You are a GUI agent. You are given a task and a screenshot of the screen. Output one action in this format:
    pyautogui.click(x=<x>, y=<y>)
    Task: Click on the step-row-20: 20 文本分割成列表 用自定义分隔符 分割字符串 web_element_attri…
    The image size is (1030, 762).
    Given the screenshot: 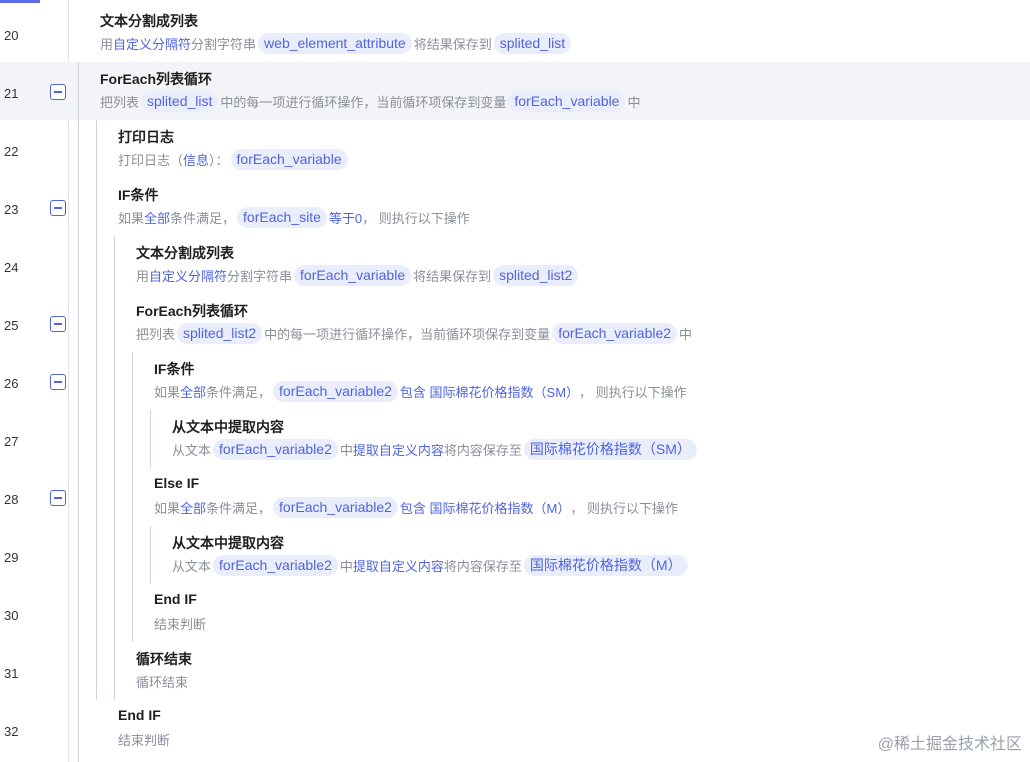 What is the action you would take?
    pyautogui.click(x=515, y=33)
    